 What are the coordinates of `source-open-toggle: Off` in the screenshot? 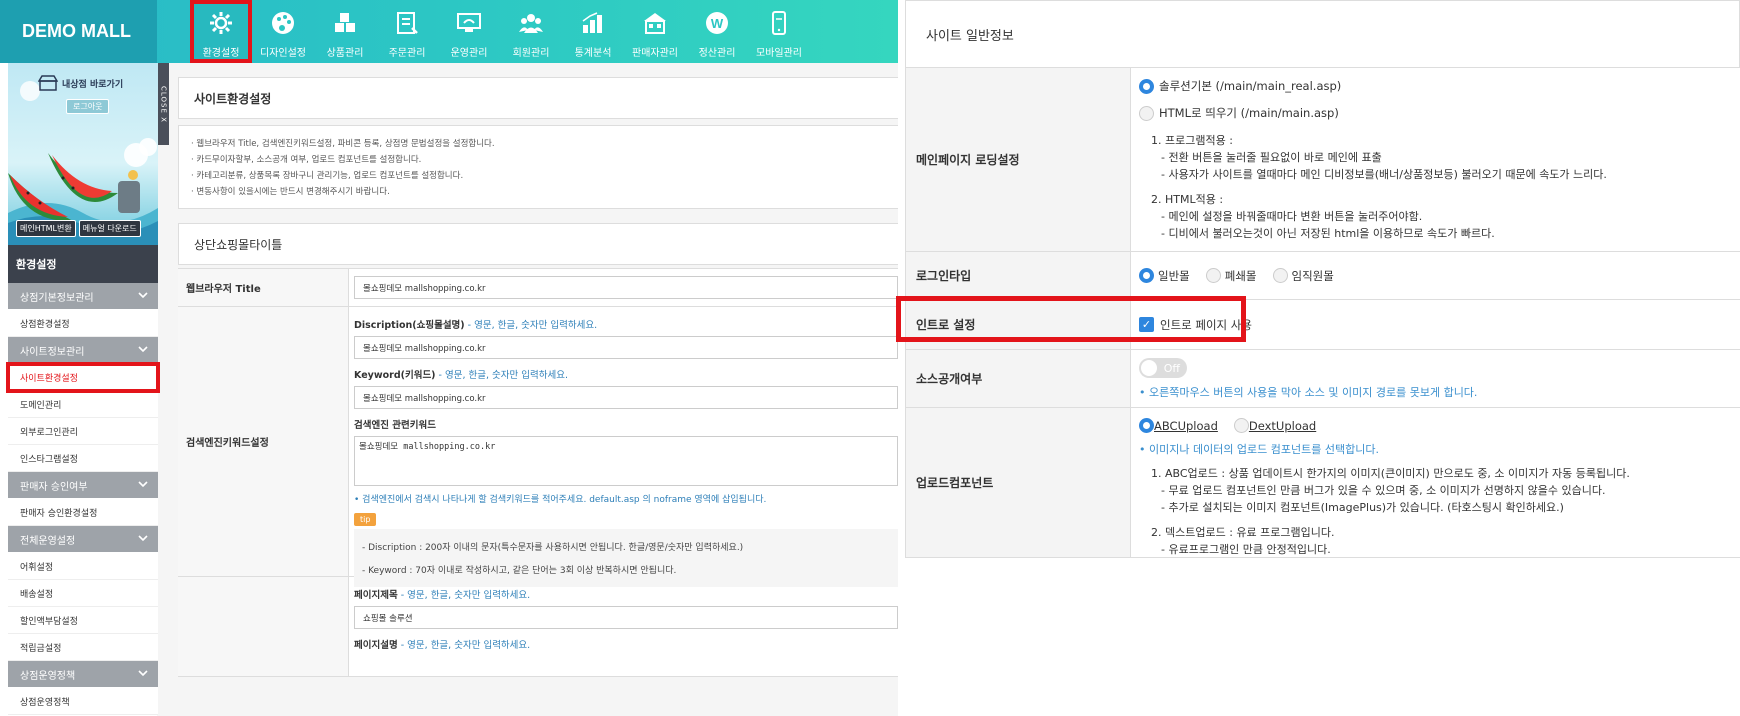 It's located at (1163, 368).